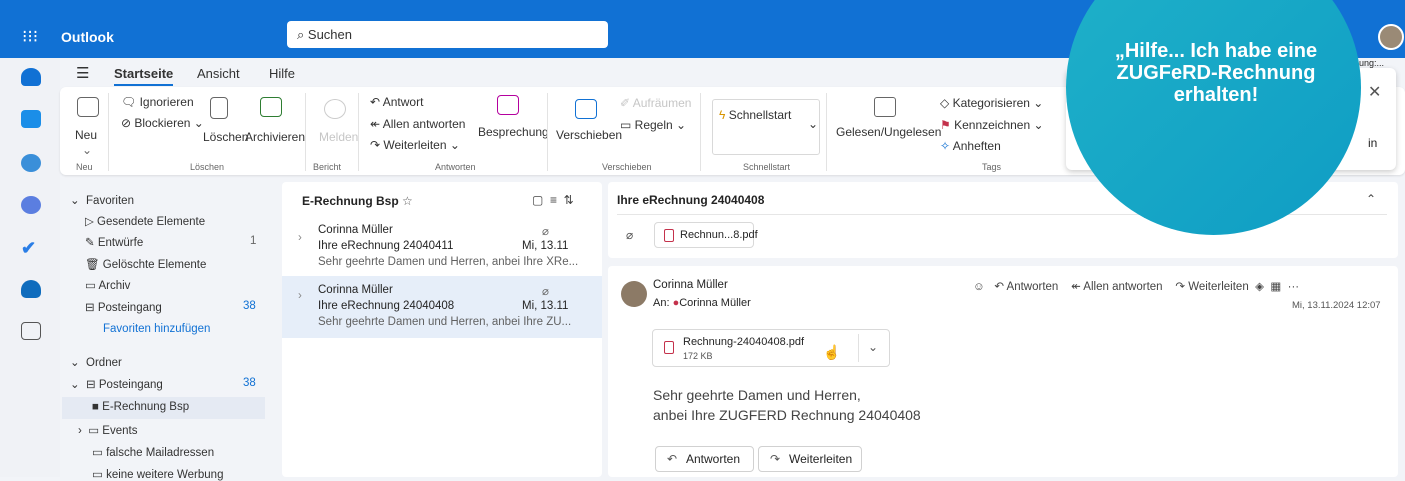  What do you see at coordinates (655, 103) in the screenshot?
I see `sweep-button: ✐ Aufräumen` at bounding box center [655, 103].